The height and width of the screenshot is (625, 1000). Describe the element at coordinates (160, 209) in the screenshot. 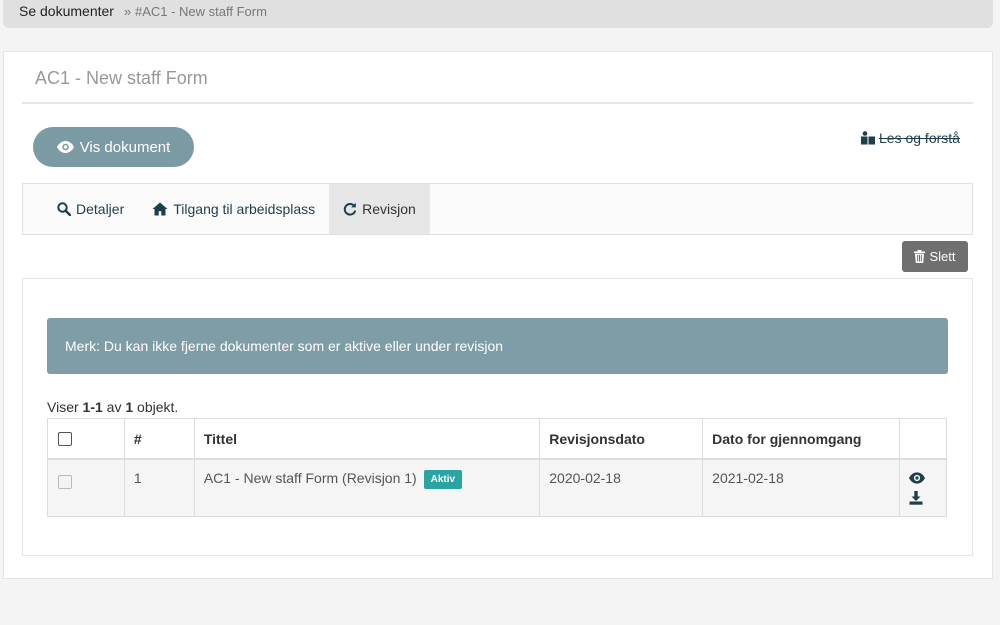

I see `home-icon` at that location.